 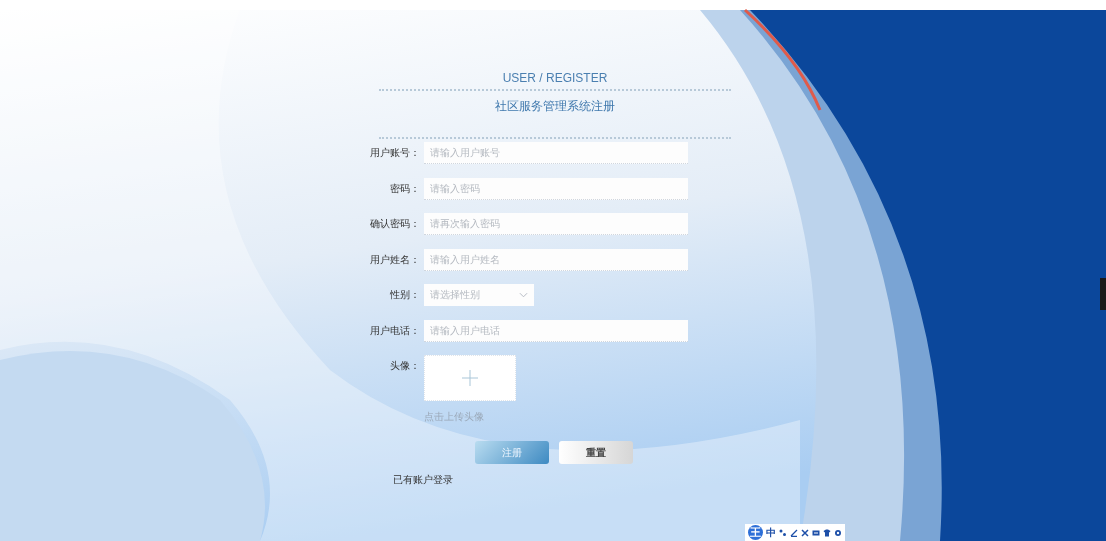 I want to click on form-title: 社区服务管理系统注册, so click(x=555, y=106).